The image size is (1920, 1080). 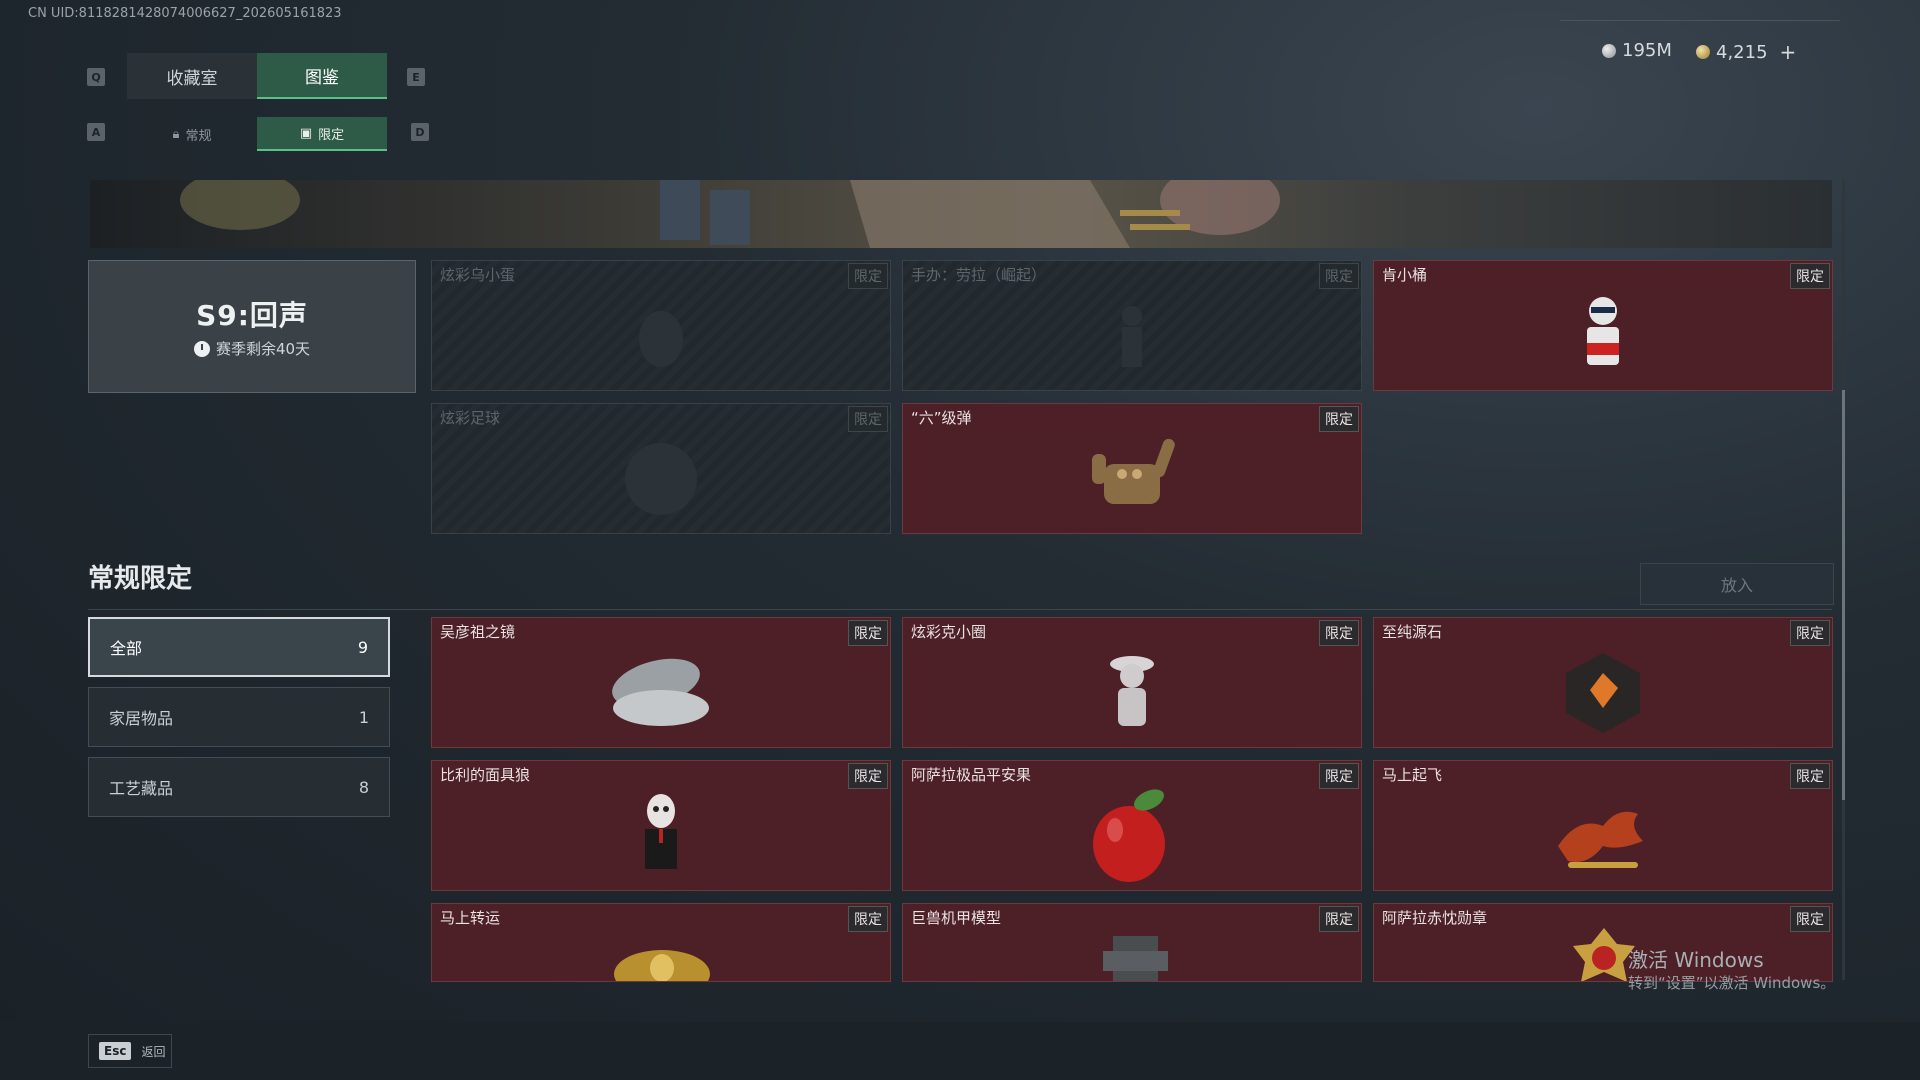 I want to click on back-label: 返回, so click(x=153, y=1051).